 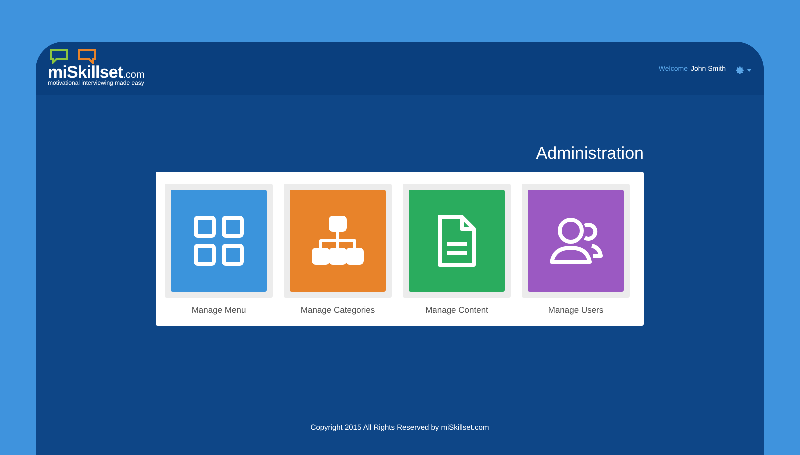 What do you see at coordinates (219, 310) in the screenshot?
I see `tile-label: Manage Menu` at bounding box center [219, 310].